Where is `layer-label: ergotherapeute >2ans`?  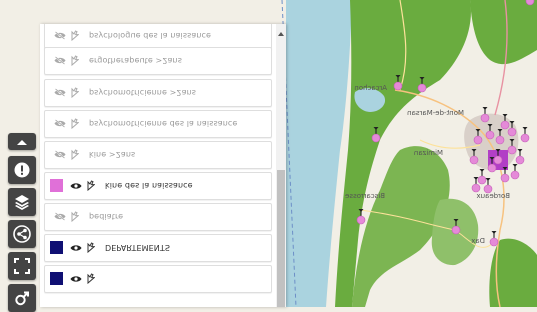 layer-label: ergotherapeute >2ans is located at coordinates (135, 61).